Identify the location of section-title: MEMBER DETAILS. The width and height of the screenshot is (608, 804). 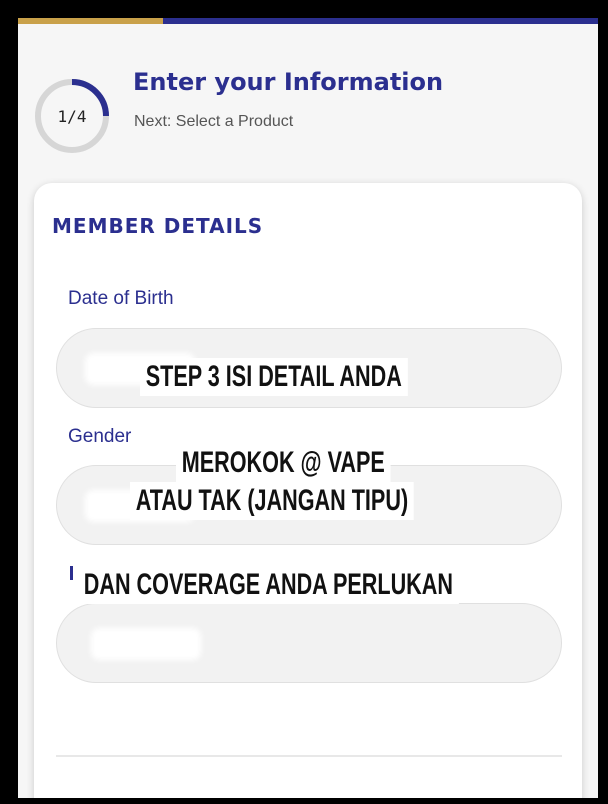
(158, 226).